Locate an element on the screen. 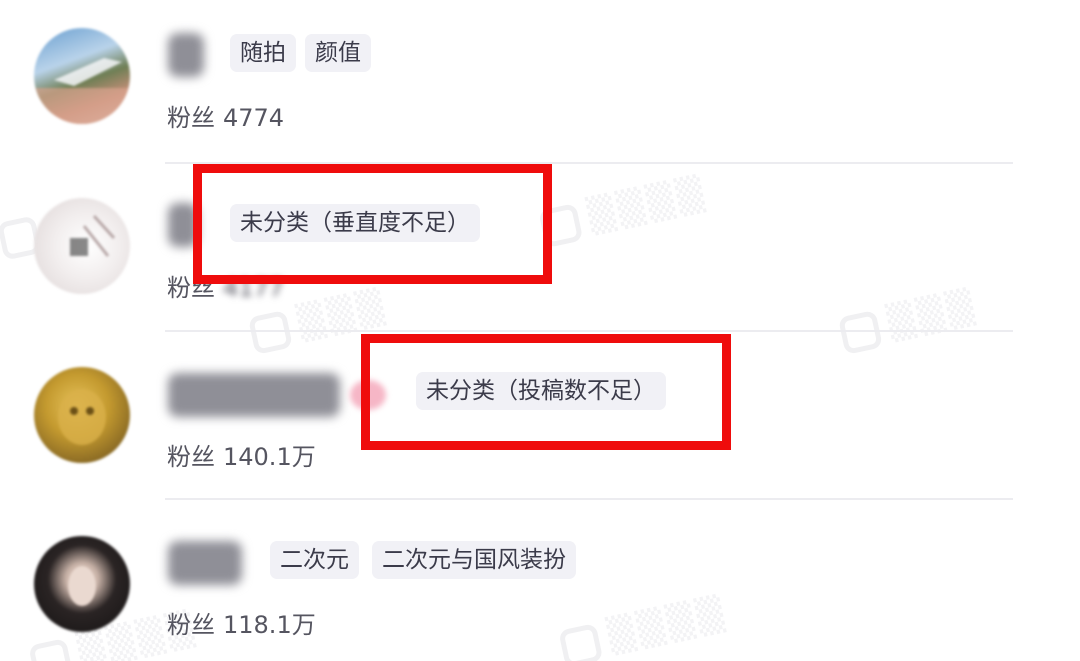 The image size is (1080, 661). fans-count: 粉丝 118.1万 is located at coordinates (241, 622).